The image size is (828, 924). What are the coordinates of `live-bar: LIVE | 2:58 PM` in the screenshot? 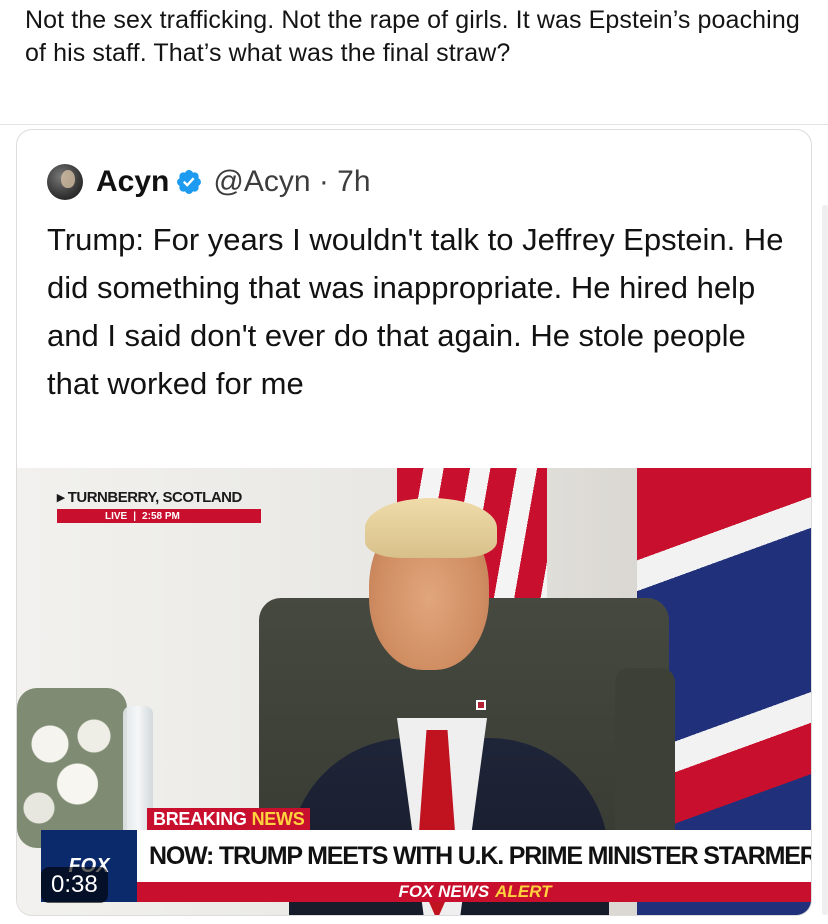 It's located at (159, 516).